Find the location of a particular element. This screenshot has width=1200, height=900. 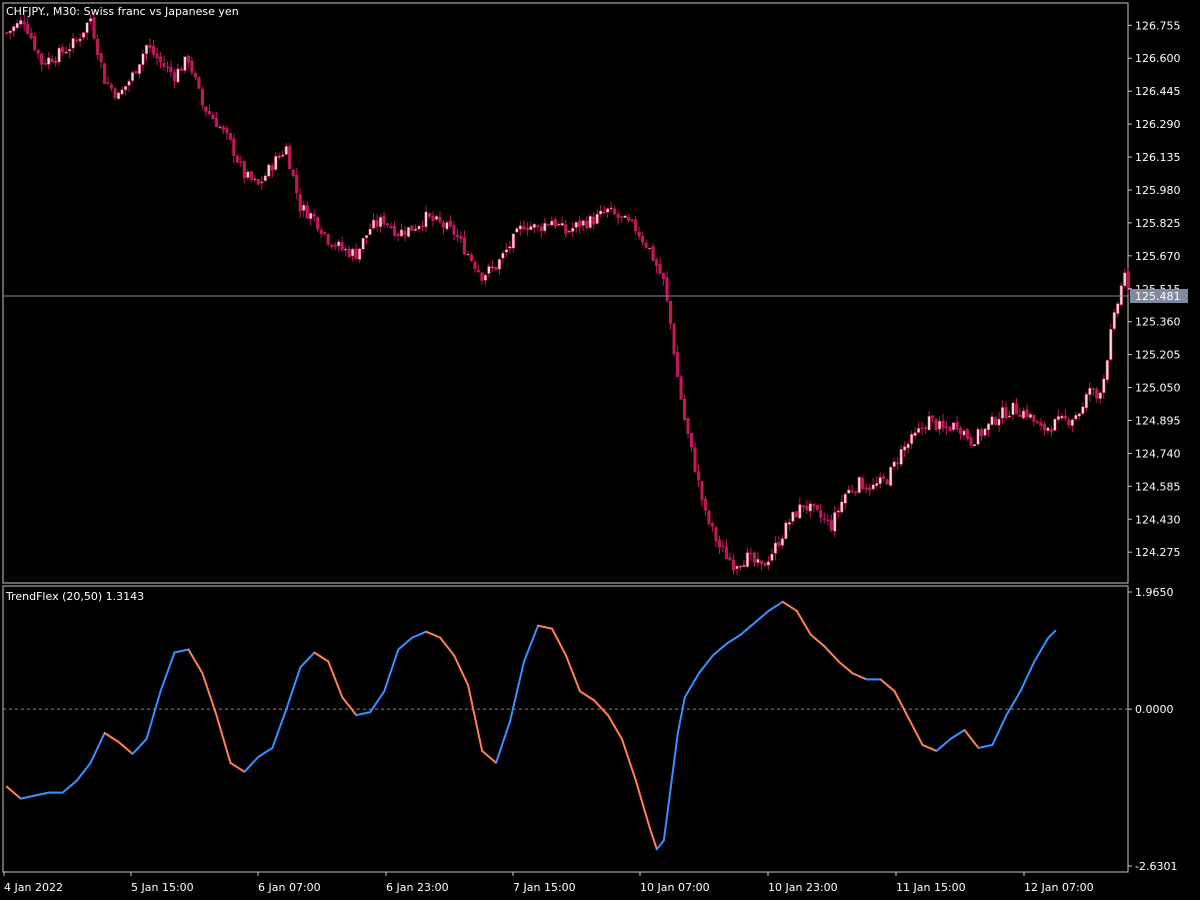

price-tick-label: 126.755 is located at coordinates (1158, 25).